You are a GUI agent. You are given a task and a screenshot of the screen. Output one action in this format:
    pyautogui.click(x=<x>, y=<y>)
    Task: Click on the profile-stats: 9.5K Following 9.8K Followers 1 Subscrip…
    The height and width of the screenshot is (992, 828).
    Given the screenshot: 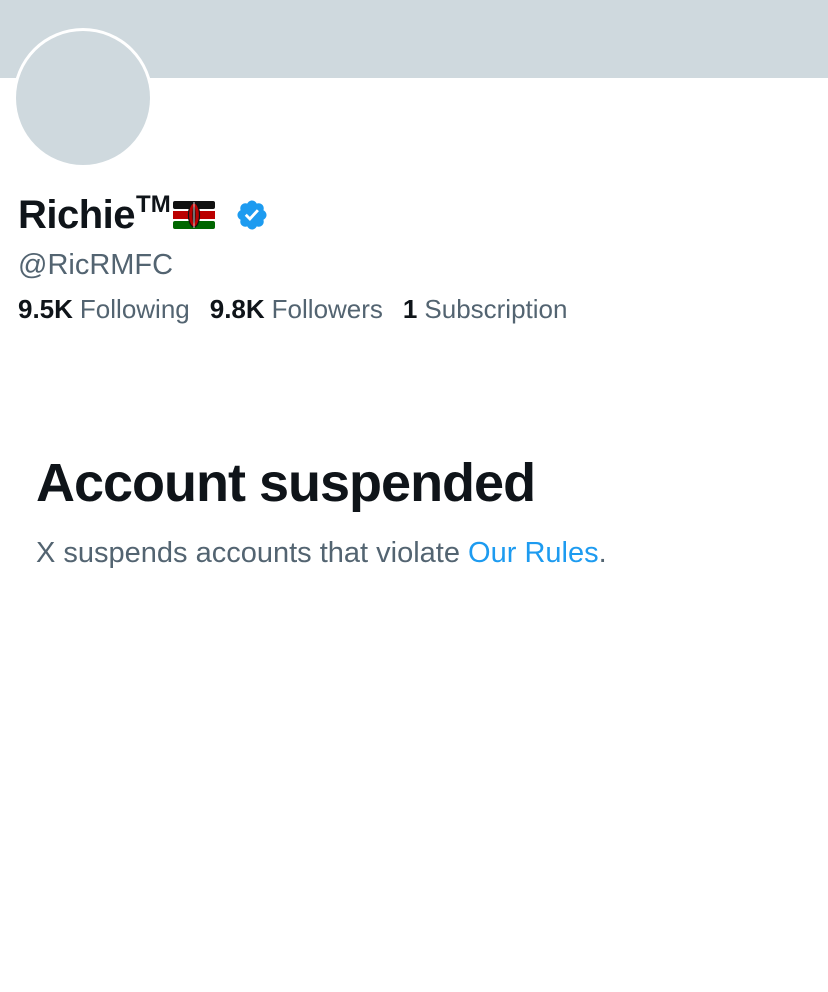 What is the action you would take?
    pyautogui.click(x=302, y=309)
    